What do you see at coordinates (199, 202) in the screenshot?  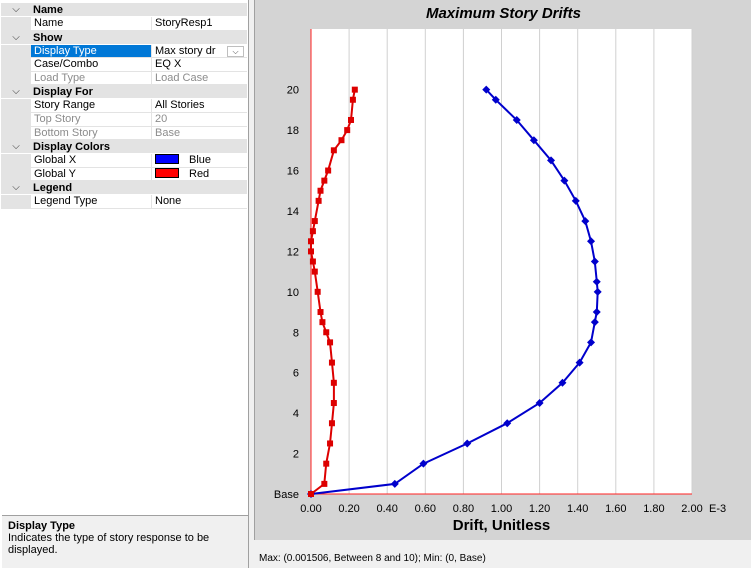 I see `property-value: None` at bounding box center [199, 202].